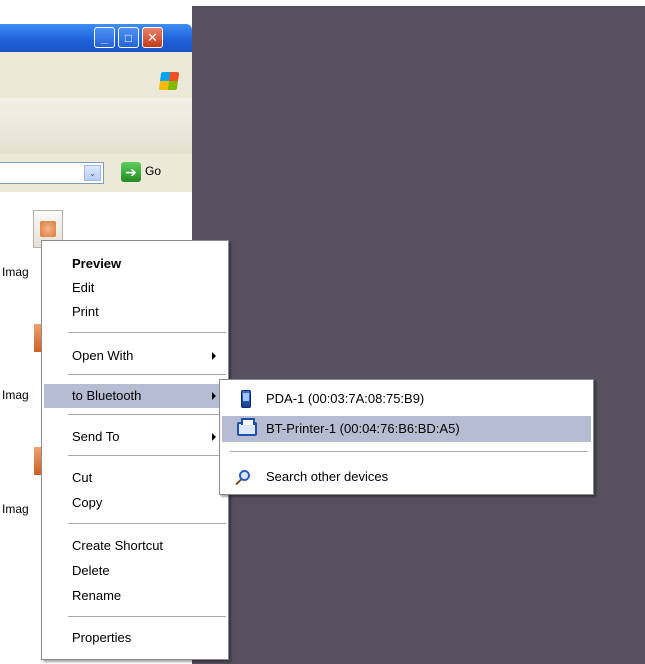 This screenshot has height=664, width=645. Describe the element at coordinates (104, 37) in the screenshot. I see `minimize-button: _` at that location.